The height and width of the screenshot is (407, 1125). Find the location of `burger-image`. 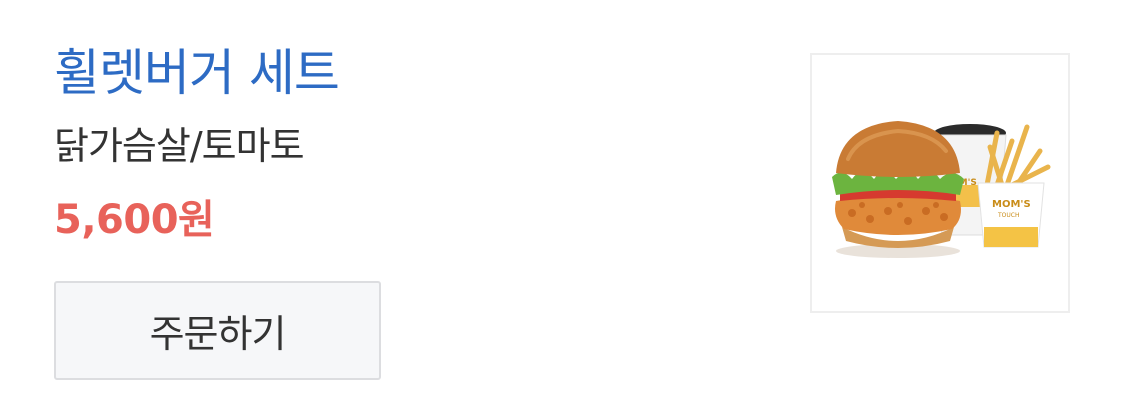

burger-image is located at coordinates (898, 189).